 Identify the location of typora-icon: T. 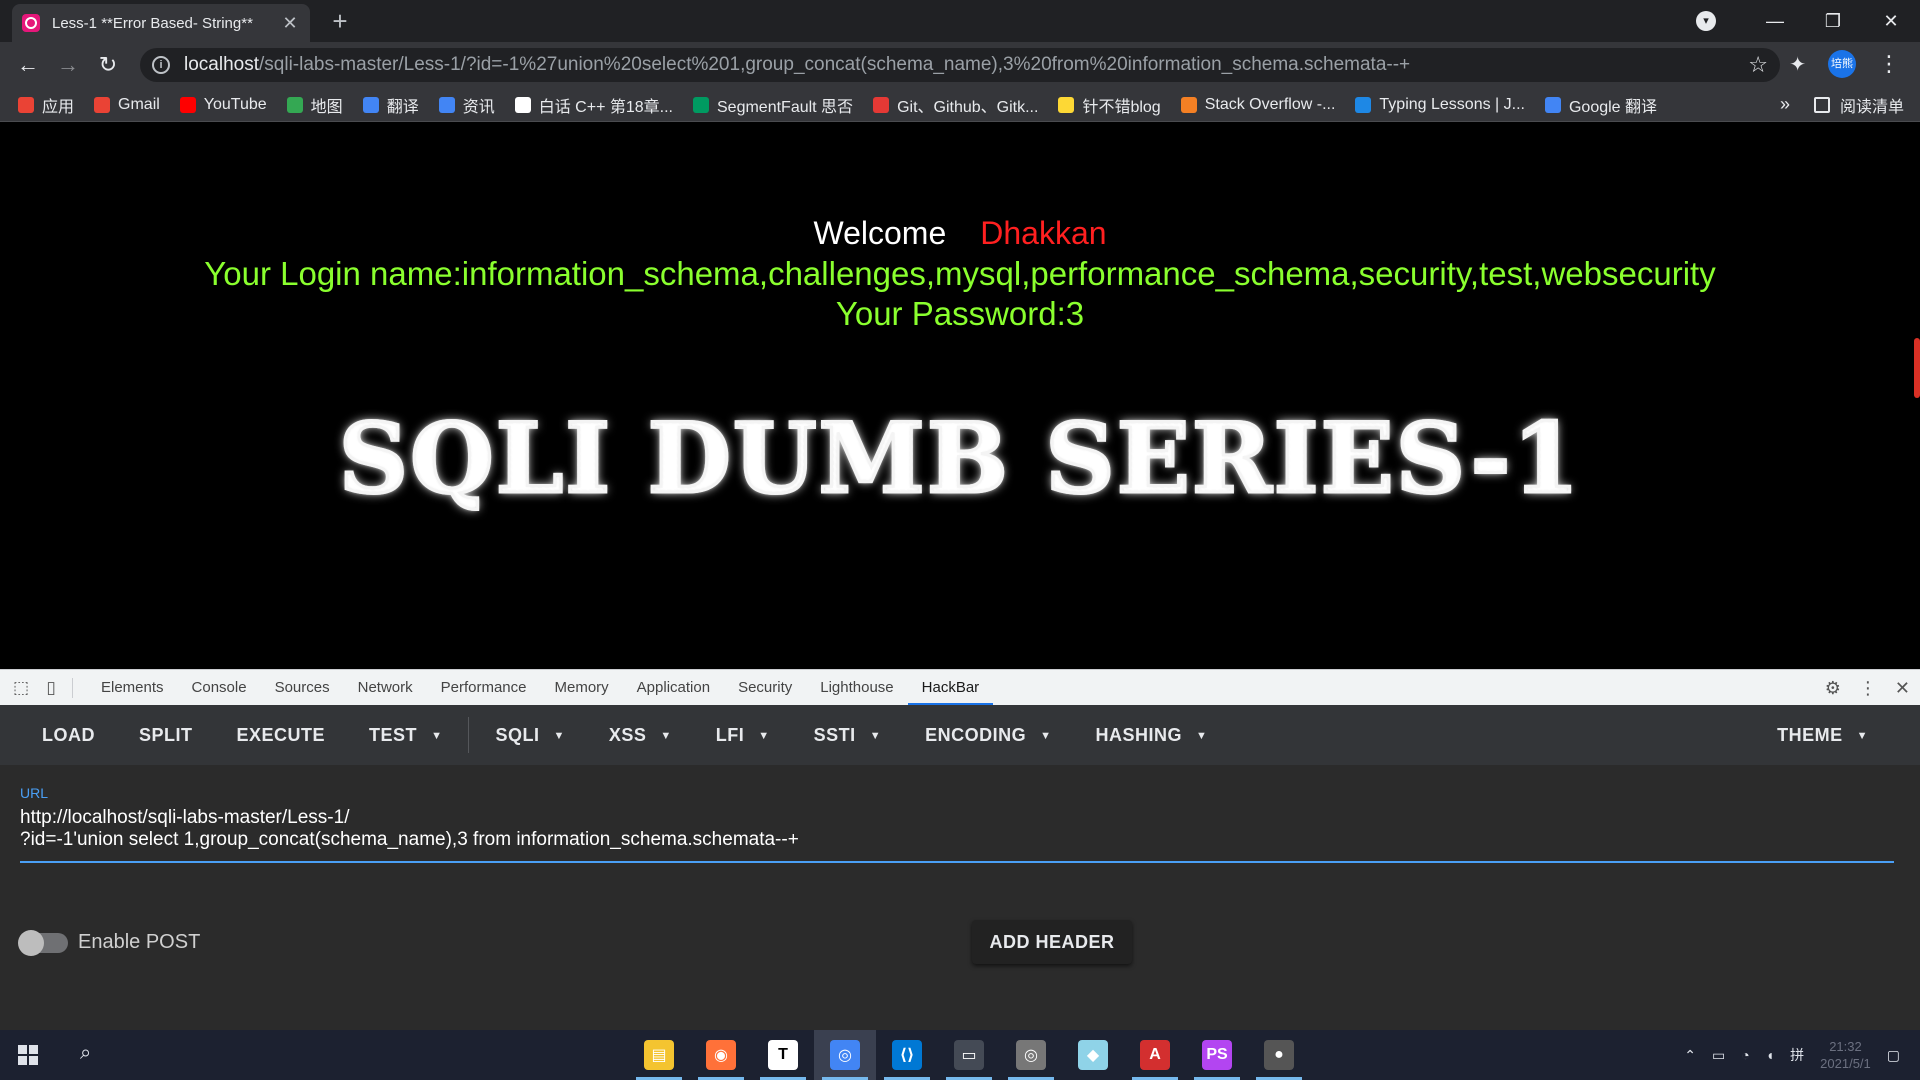
(783, 1055).